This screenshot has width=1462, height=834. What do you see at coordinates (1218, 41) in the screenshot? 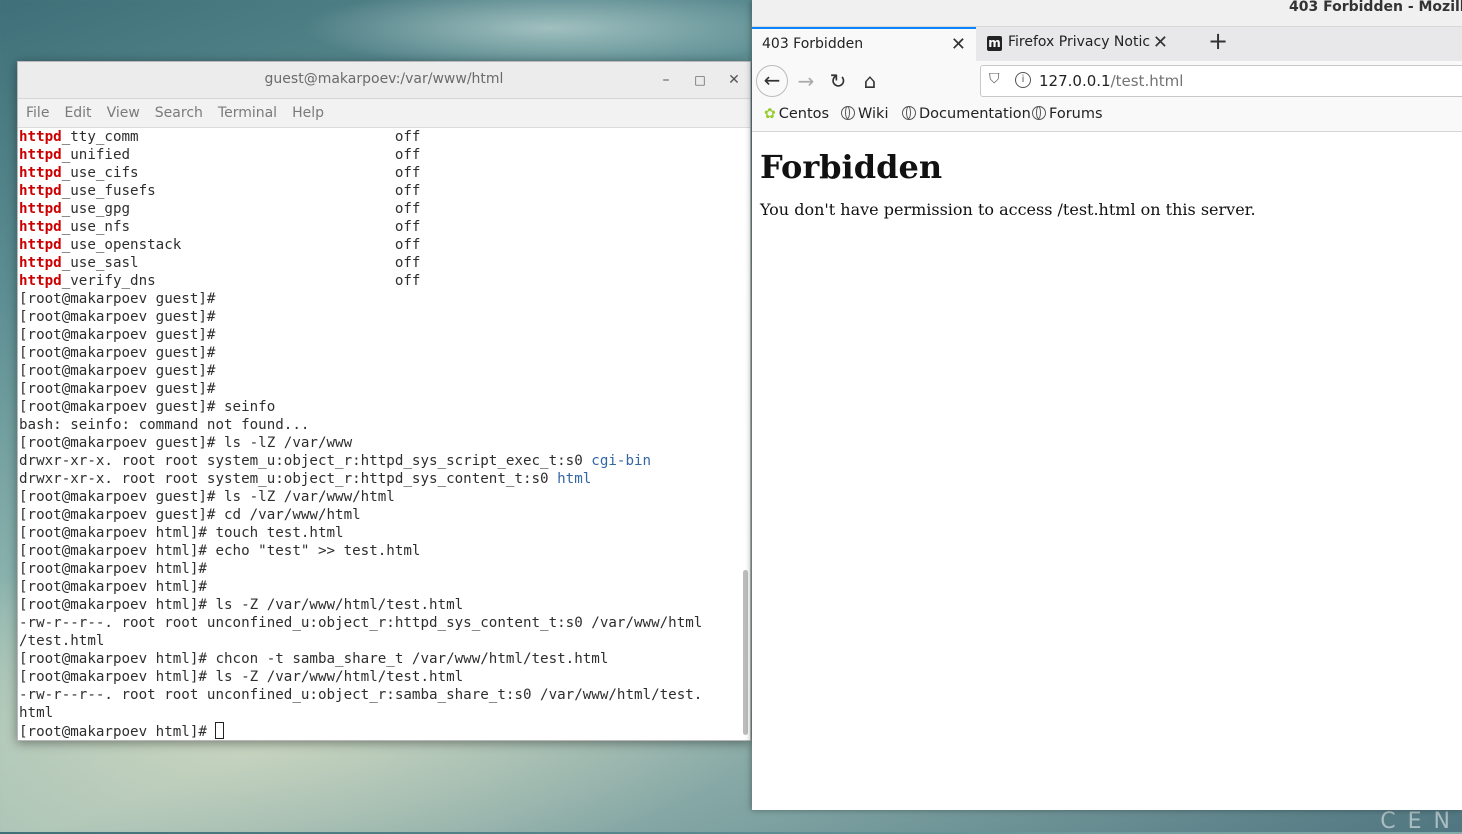
I see `new-tab-button: +` at bounding box center [1218, 41].